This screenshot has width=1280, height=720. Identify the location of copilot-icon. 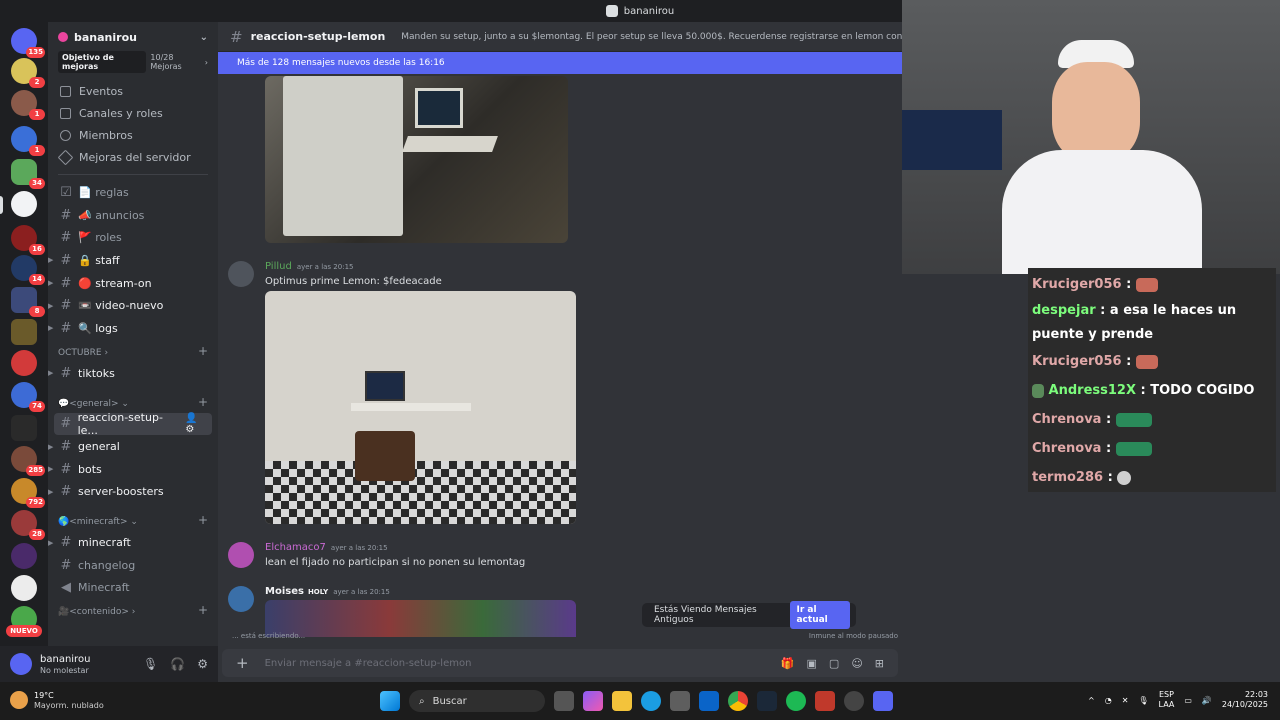
(593, 701).